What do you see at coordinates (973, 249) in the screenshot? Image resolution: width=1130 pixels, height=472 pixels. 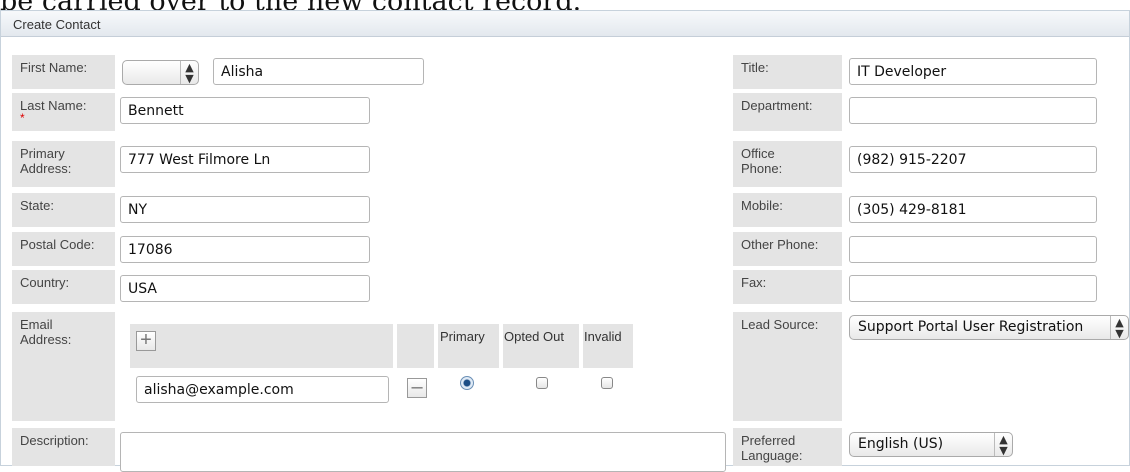 I see `other-phone-input` at bounding box center [973, 249].